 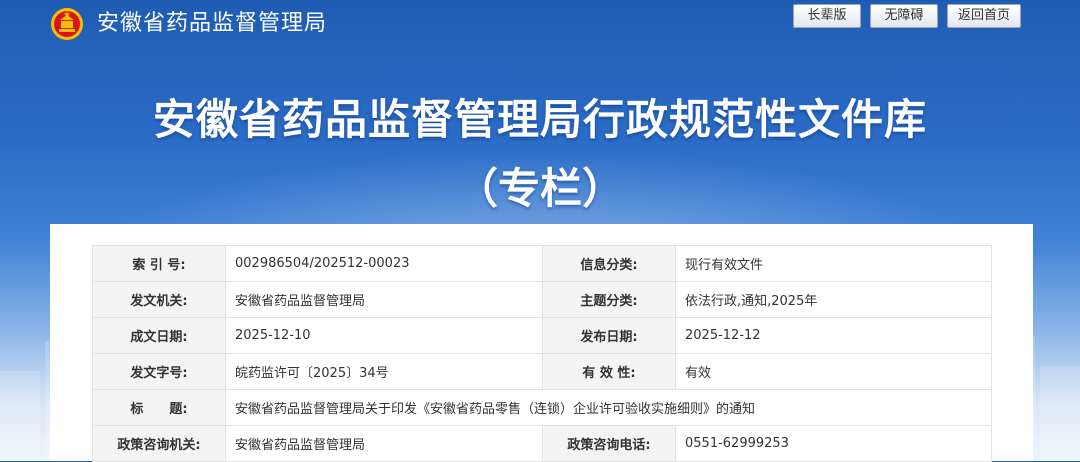 I want to click on meta-label: 信息分类:, so click(x=609, y=263).